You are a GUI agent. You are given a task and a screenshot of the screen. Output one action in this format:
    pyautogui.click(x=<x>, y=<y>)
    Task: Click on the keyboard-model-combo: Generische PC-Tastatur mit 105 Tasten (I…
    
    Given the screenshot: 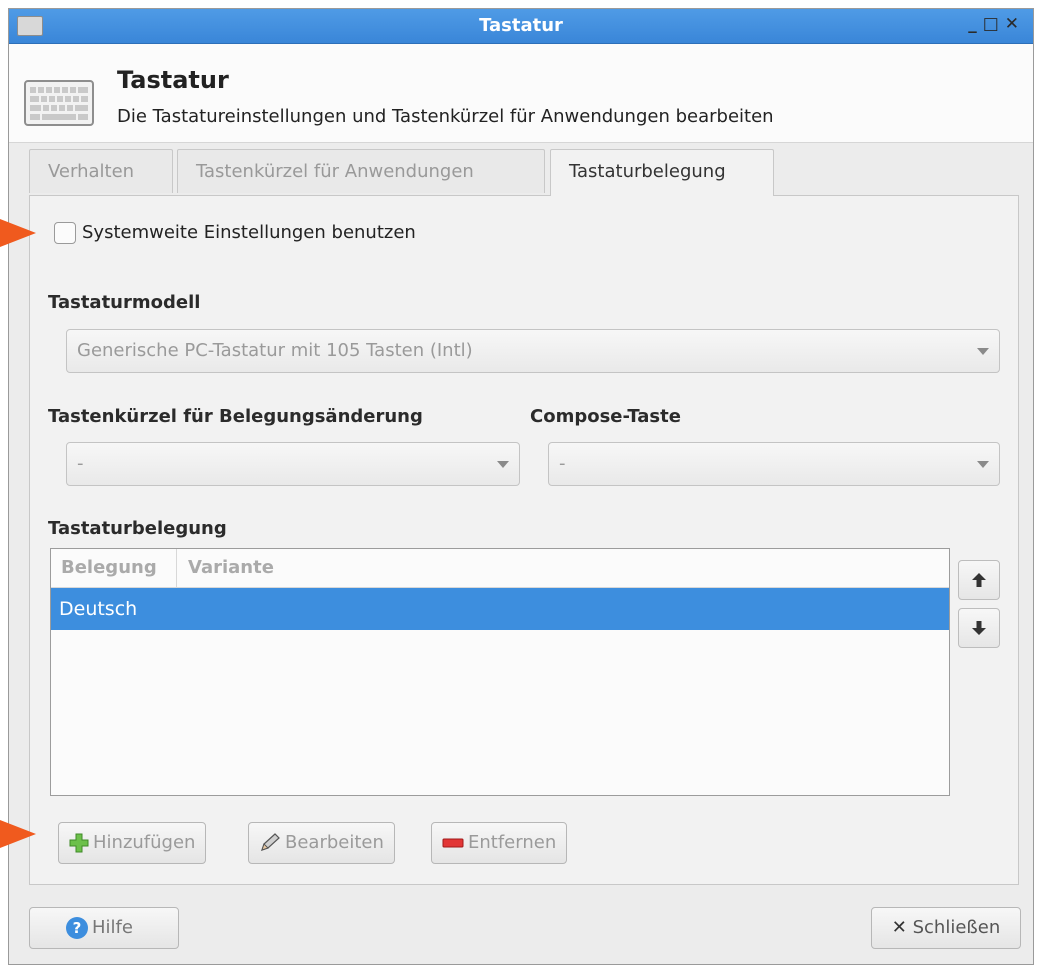 What is the action you would take?
    pyautogui.click(x=533, y=351)
    